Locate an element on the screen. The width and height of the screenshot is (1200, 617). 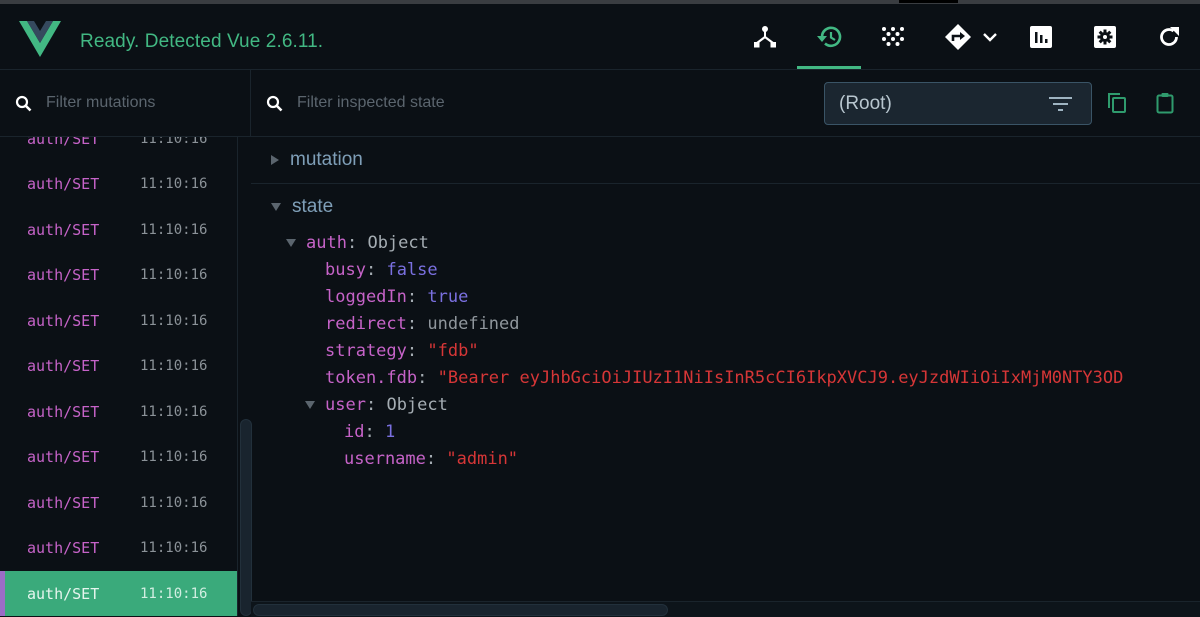
key: auth is located at coordinates (326, 243).